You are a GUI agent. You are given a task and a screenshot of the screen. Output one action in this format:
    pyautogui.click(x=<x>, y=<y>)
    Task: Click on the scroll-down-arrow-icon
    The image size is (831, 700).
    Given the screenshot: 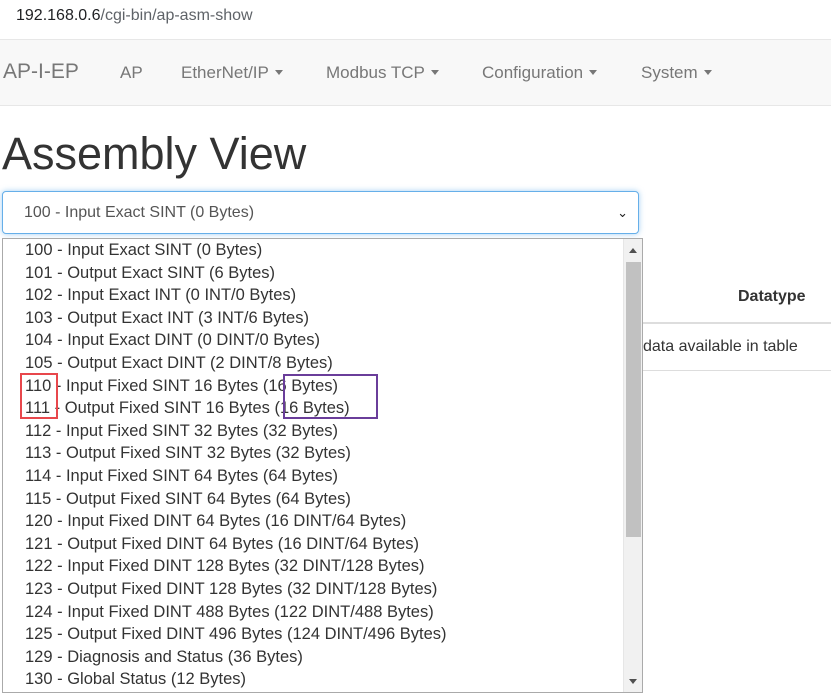 What is the action you would take?
    pyautogui.click(x=633, y=681)
    